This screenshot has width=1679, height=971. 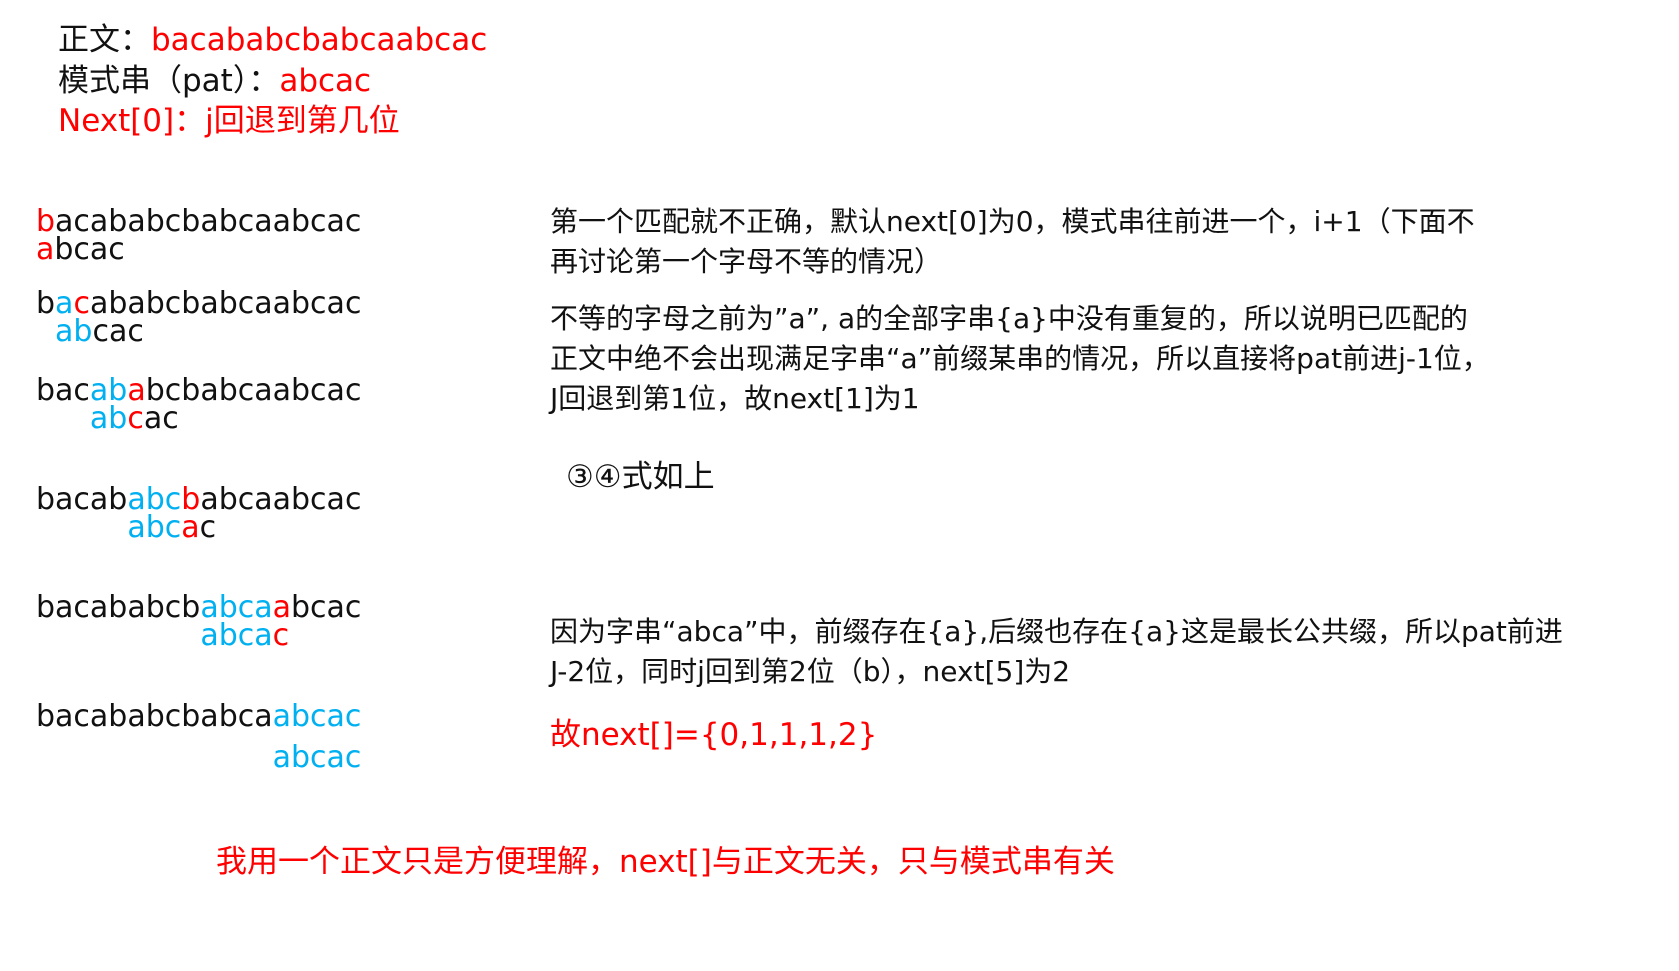 What do you see at coordinates (325, 81) in the screenshot?
I see `pattern-value: abcac` at bounding box center [325, 81].